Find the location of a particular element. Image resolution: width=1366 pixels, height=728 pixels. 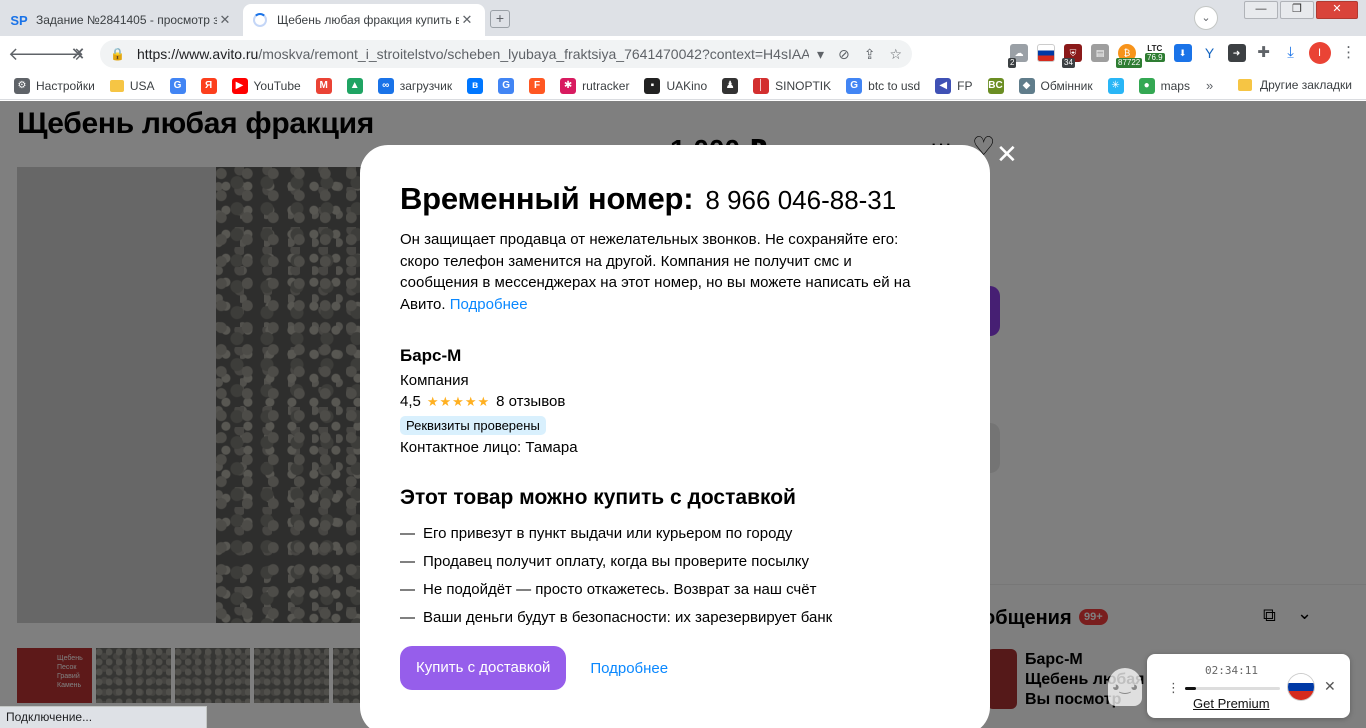

details-link: Подробнее is located at coordinates (629, 668).